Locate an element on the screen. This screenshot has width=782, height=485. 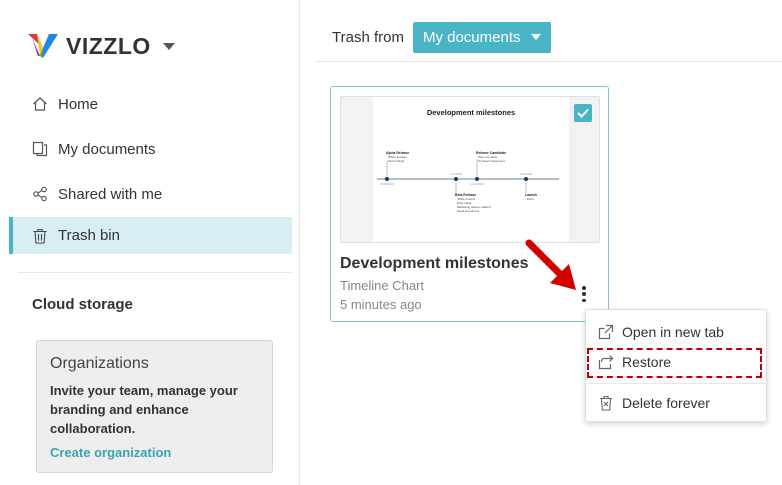
thumbnail-title: Development milestones is located at coordinates (471, 112).